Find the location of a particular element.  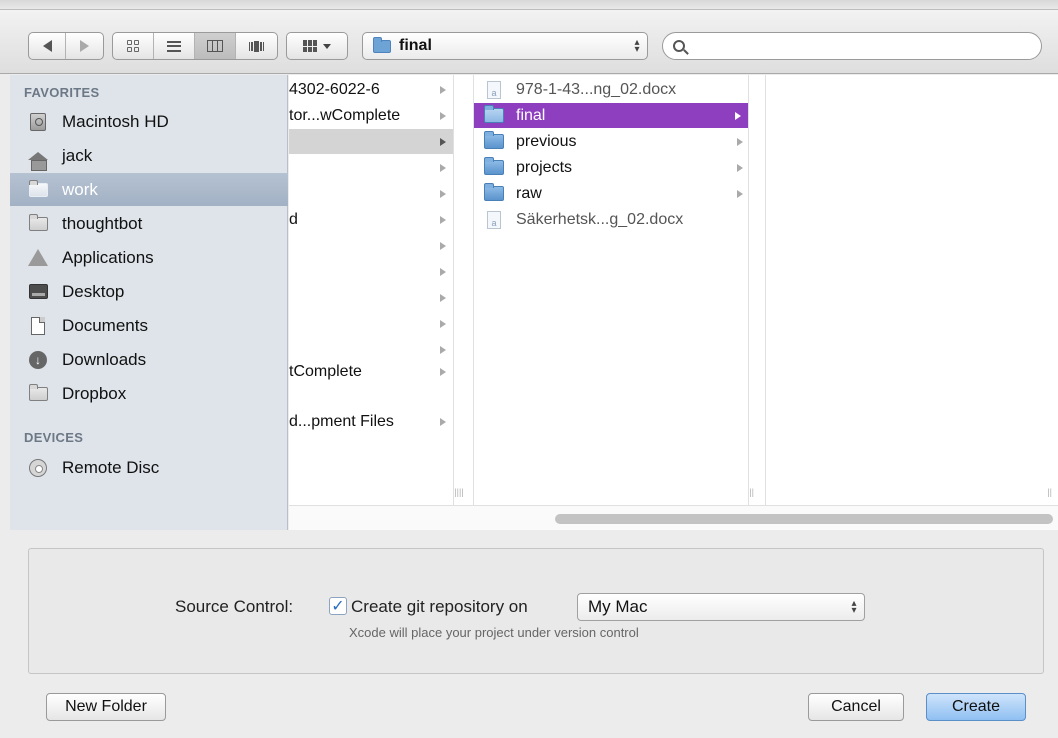

back-button is located at coordinates (47, 46).